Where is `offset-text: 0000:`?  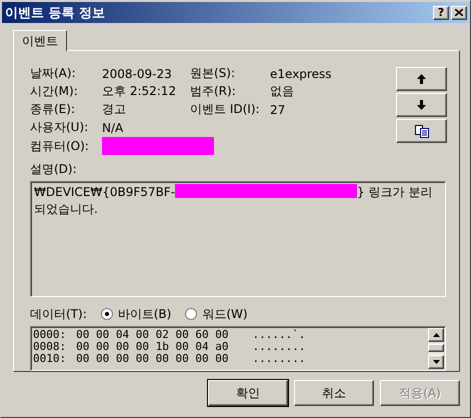
offset-text: 0000: is located at coordinates (49, 334).